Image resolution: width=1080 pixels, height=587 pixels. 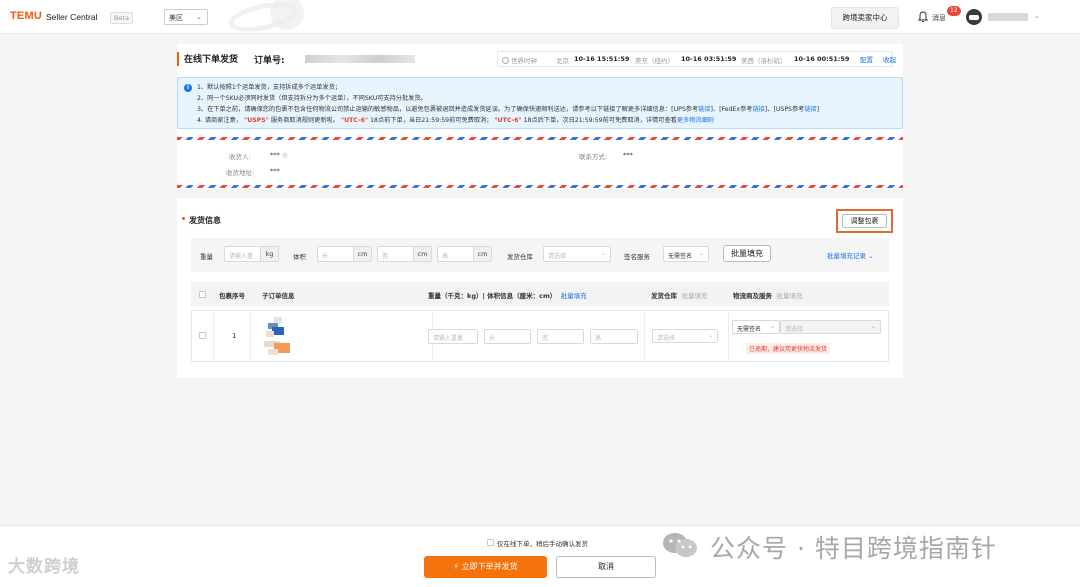 I want to click on bulk-fill-history-link: 批量填充记录 ⌄, so click(x=850, y=255).